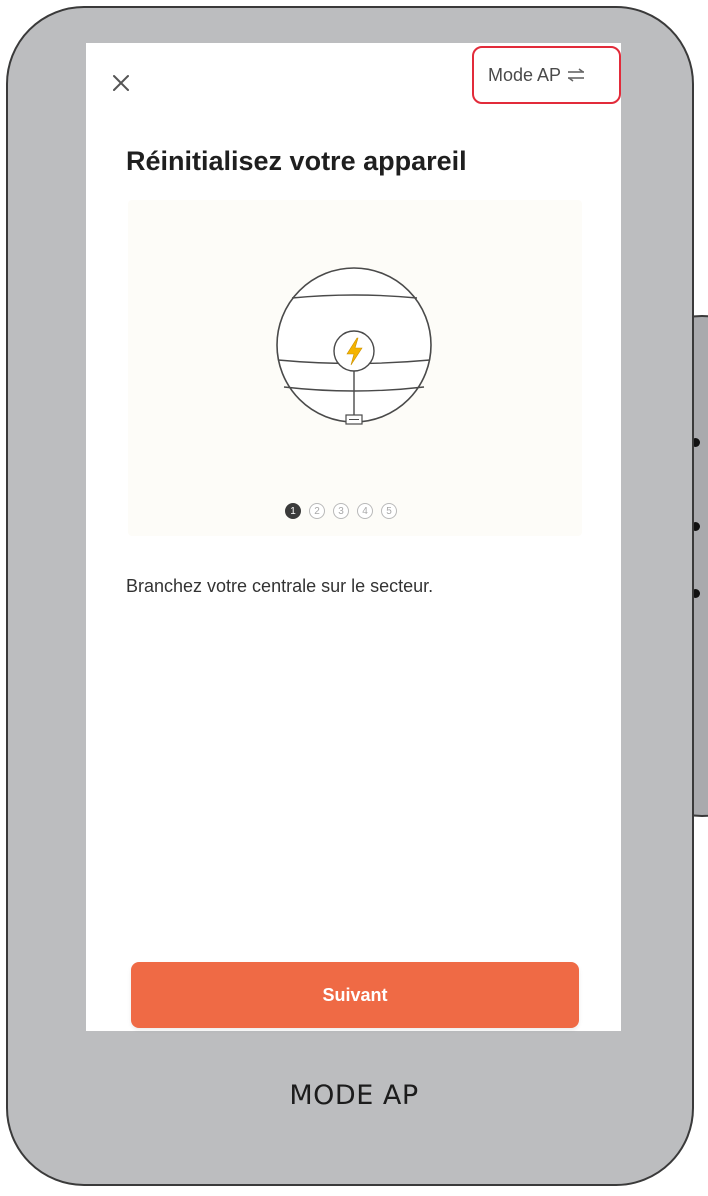 Image resolution: width=708 pixels, height=1196 pixels. What do you see at coordinates (525, 74) in the screenshot?
I see `mode-ap-label: Mode AP` at bounding box center [525, 74].